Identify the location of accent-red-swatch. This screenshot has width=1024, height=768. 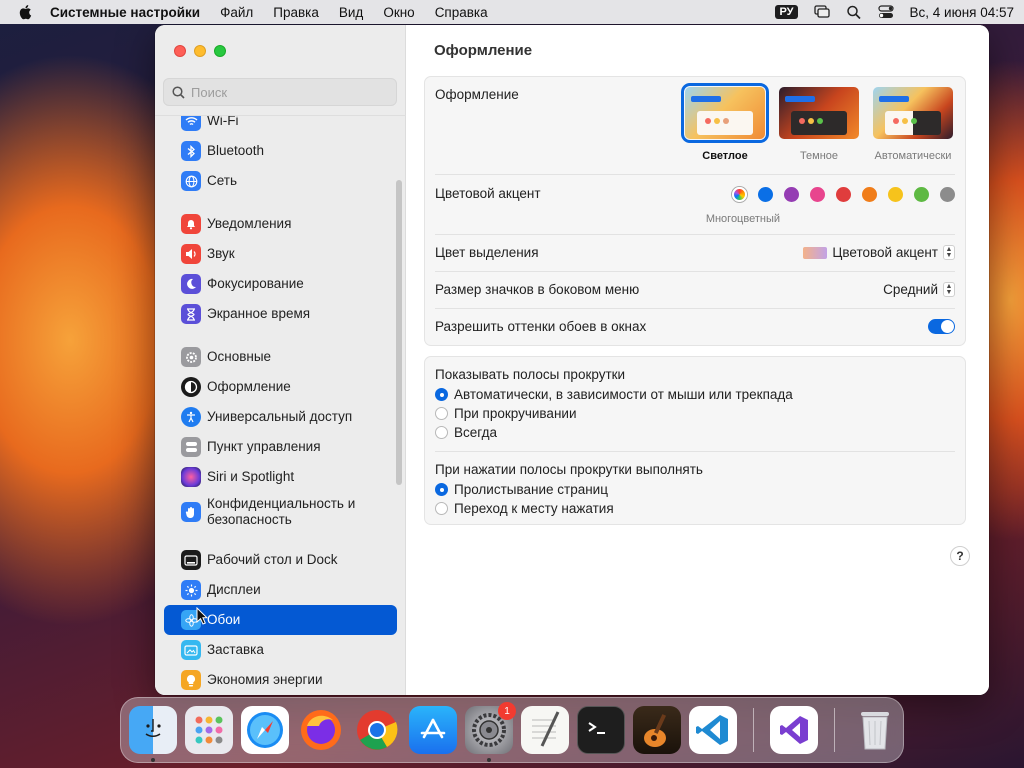
(843, 194).